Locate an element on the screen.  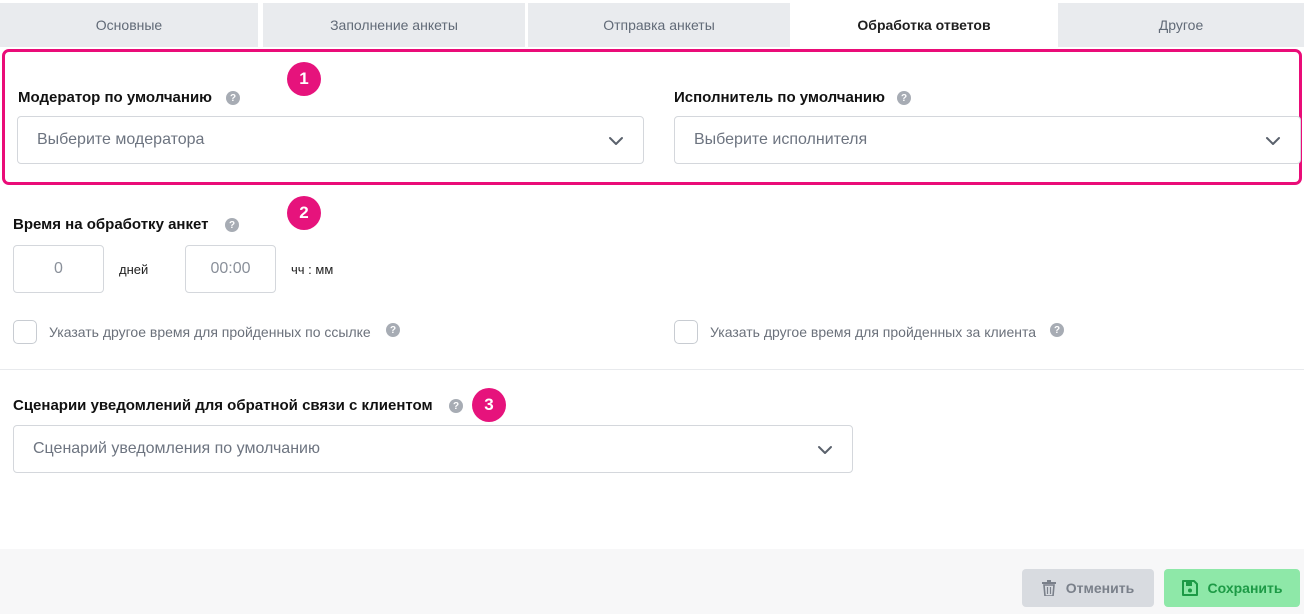
save-button: Сохранить is located at coordinates (1232, 588).